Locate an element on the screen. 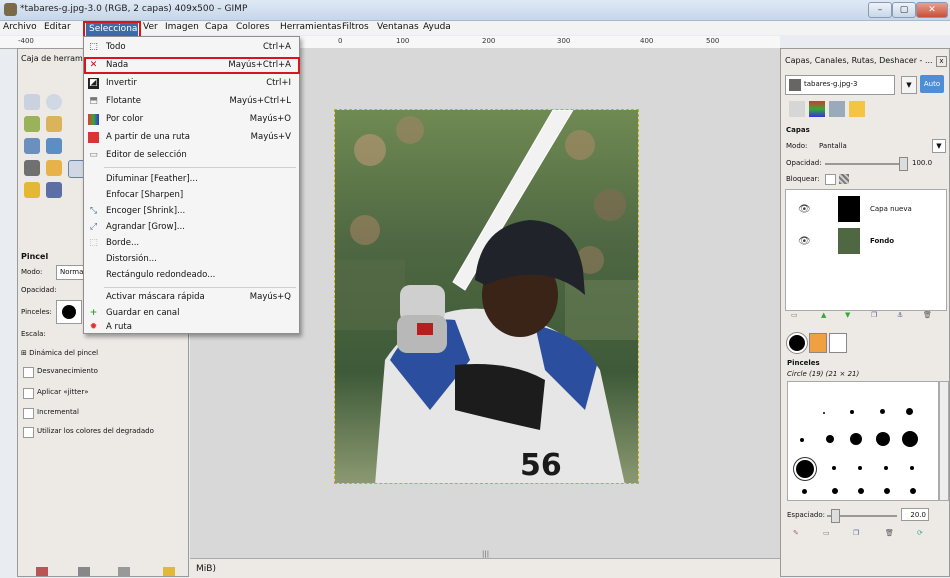 This screenshot has height=578, width=950. menu-archivo: Archivo is located at coordinates (20, 27).